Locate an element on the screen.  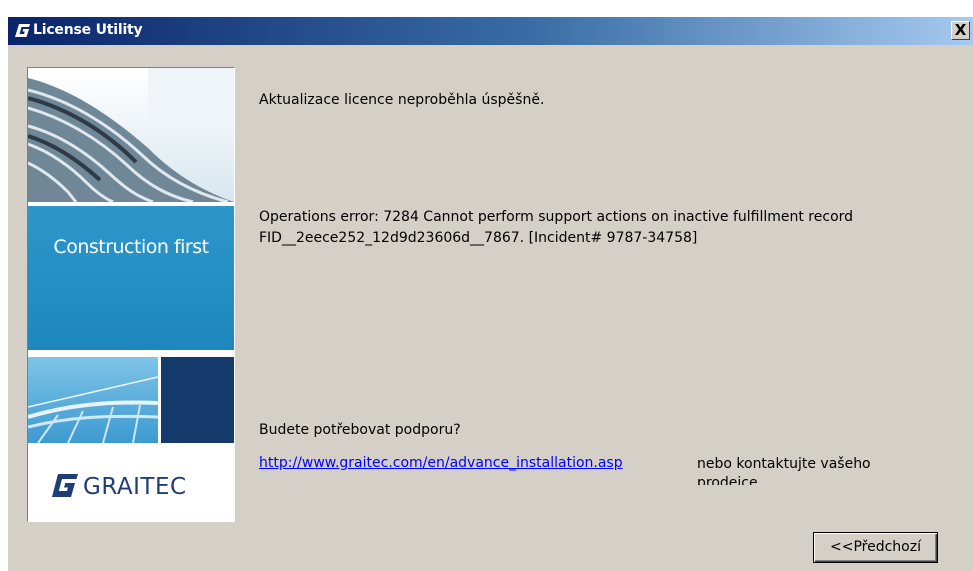
back-button: <<Předchozí is located at coordinates (875, 547).